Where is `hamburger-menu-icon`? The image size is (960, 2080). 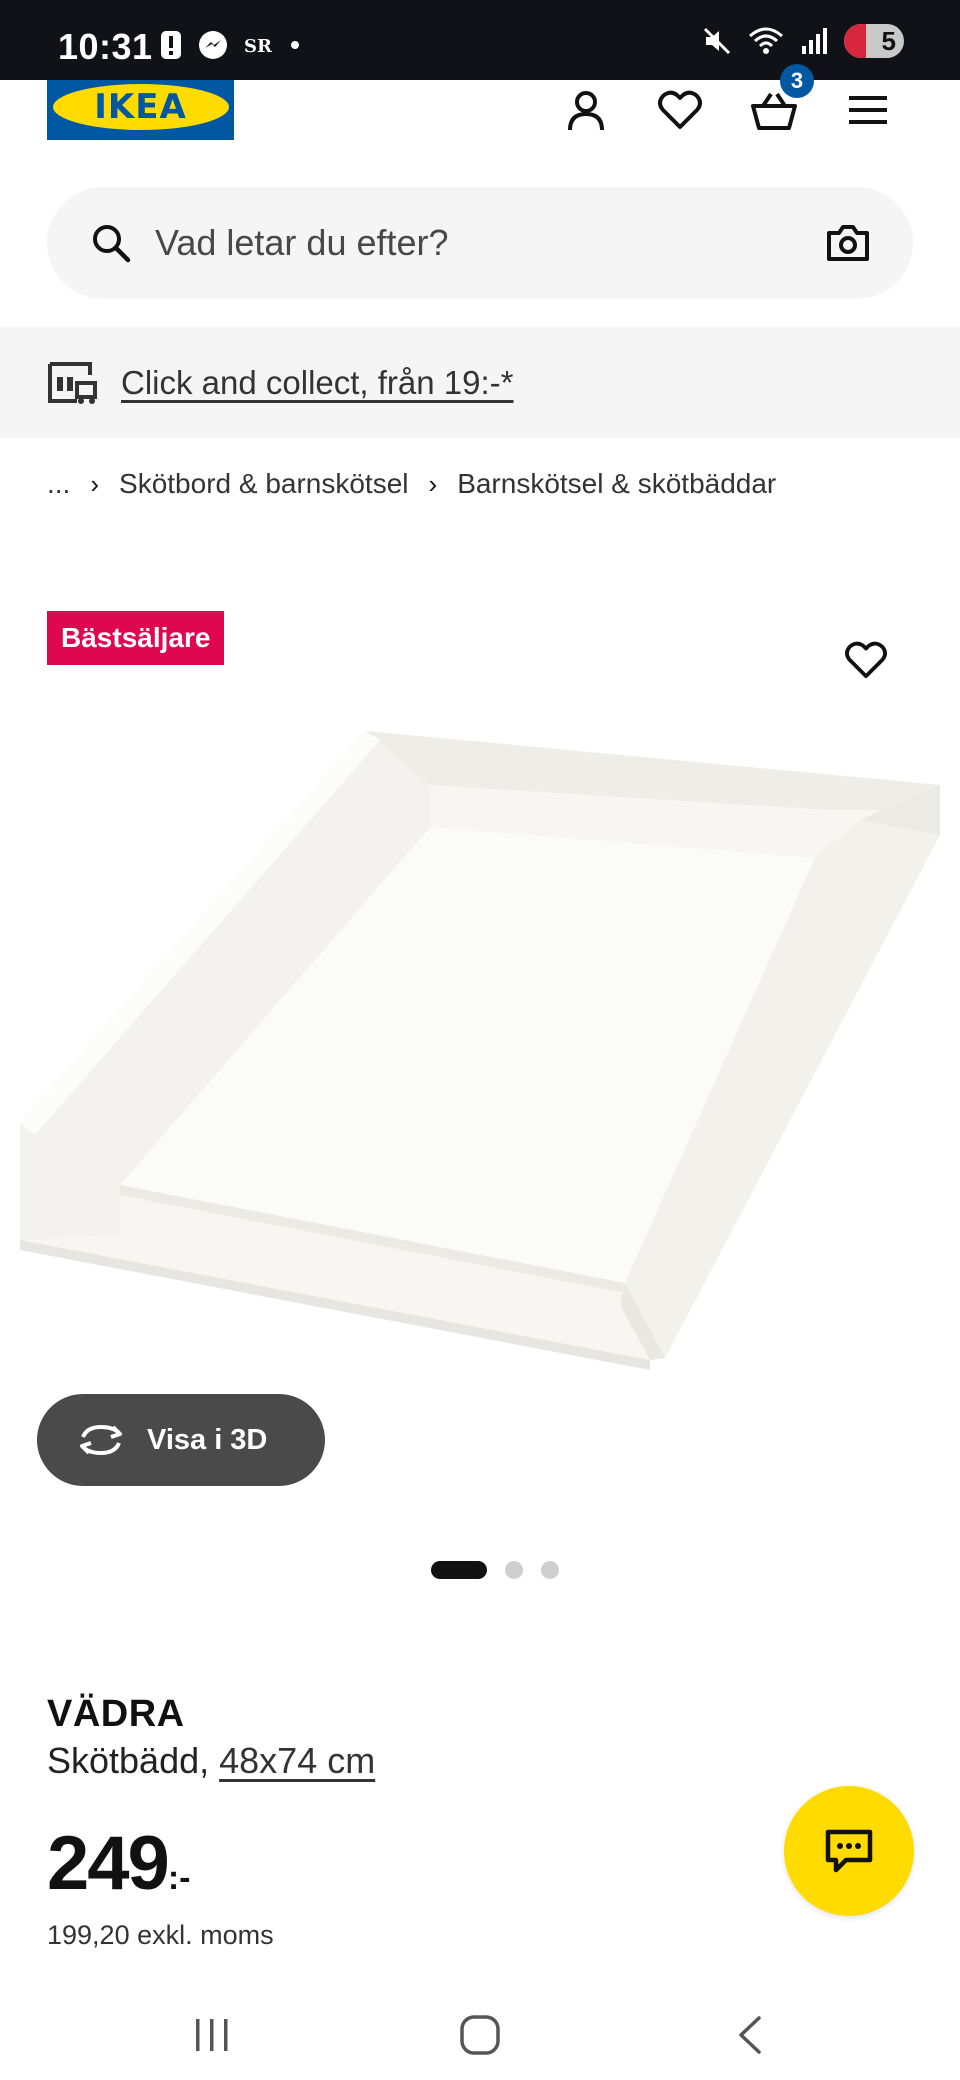 hamburger-menu-icon is located at coordinates (868, 110).